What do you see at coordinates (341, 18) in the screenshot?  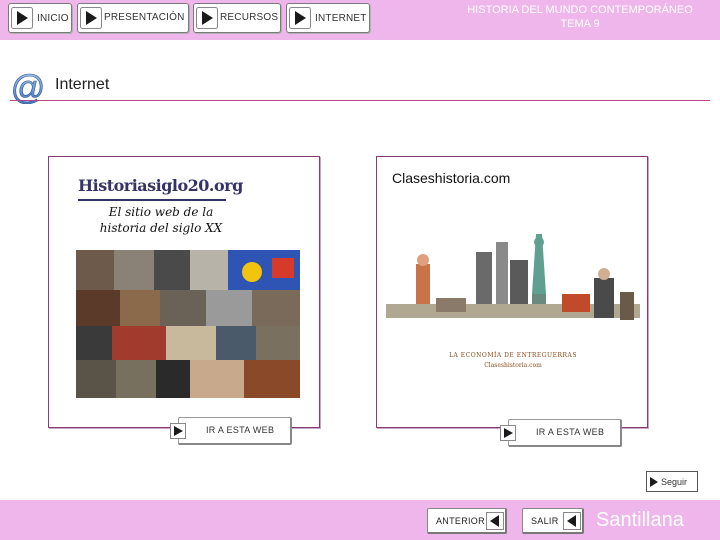 I see `nav-internet-label: INTERNET` at bounding box center [341, 18].